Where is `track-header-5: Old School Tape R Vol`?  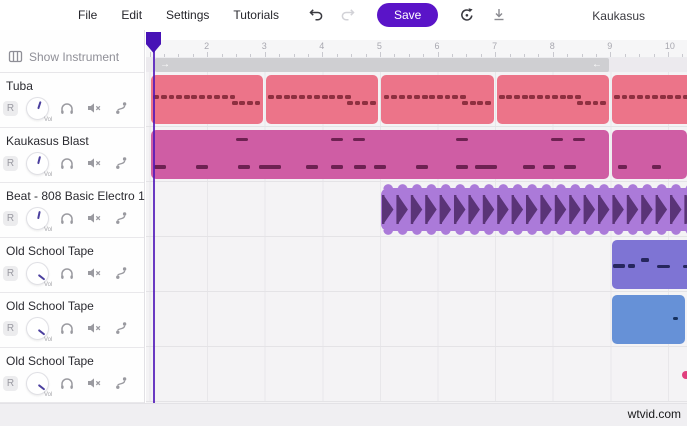 track-header-5: Old School Tape R Vol is located at coordinates (72, 375).